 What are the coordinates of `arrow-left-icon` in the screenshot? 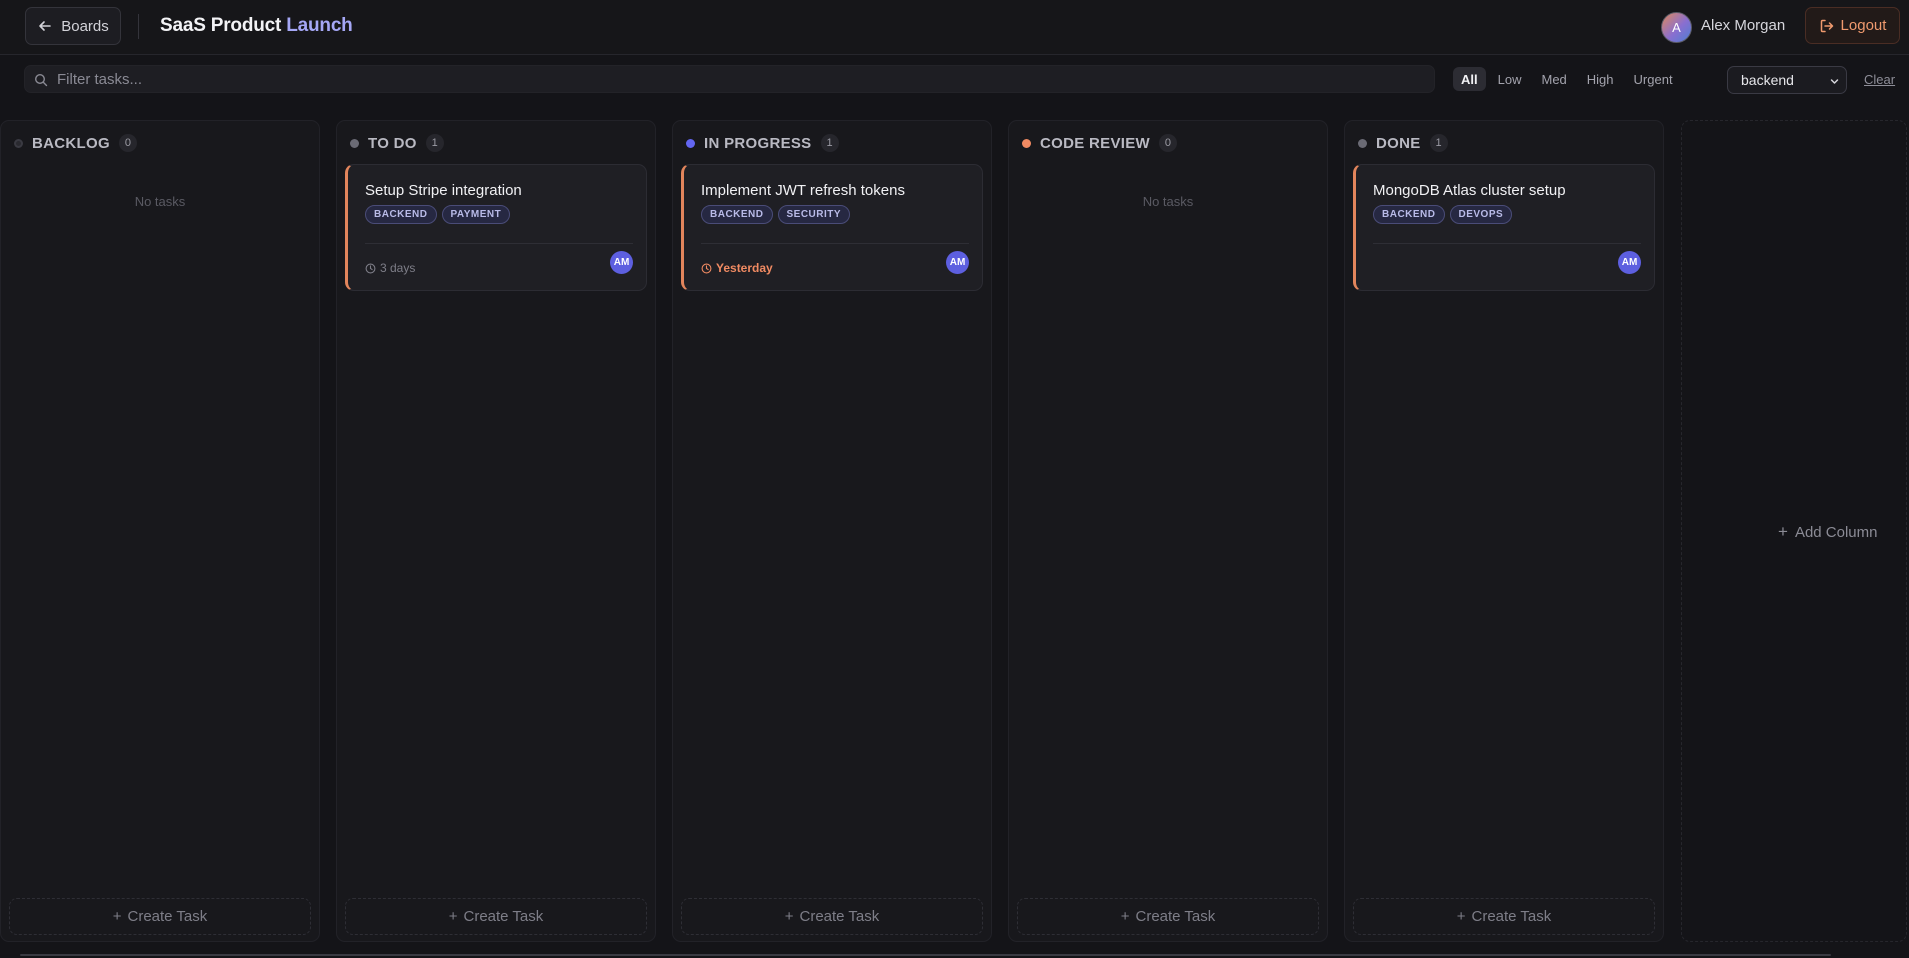 It's located at (45, 26).